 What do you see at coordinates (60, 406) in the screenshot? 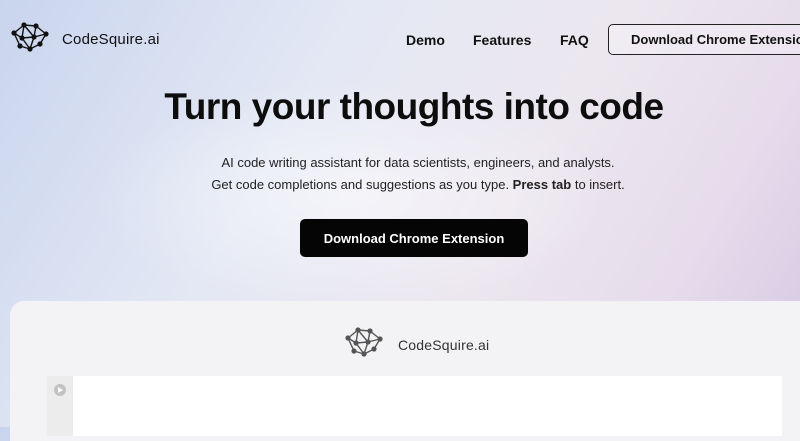
I see `editor-gutter` at bounding box center [60, 406].